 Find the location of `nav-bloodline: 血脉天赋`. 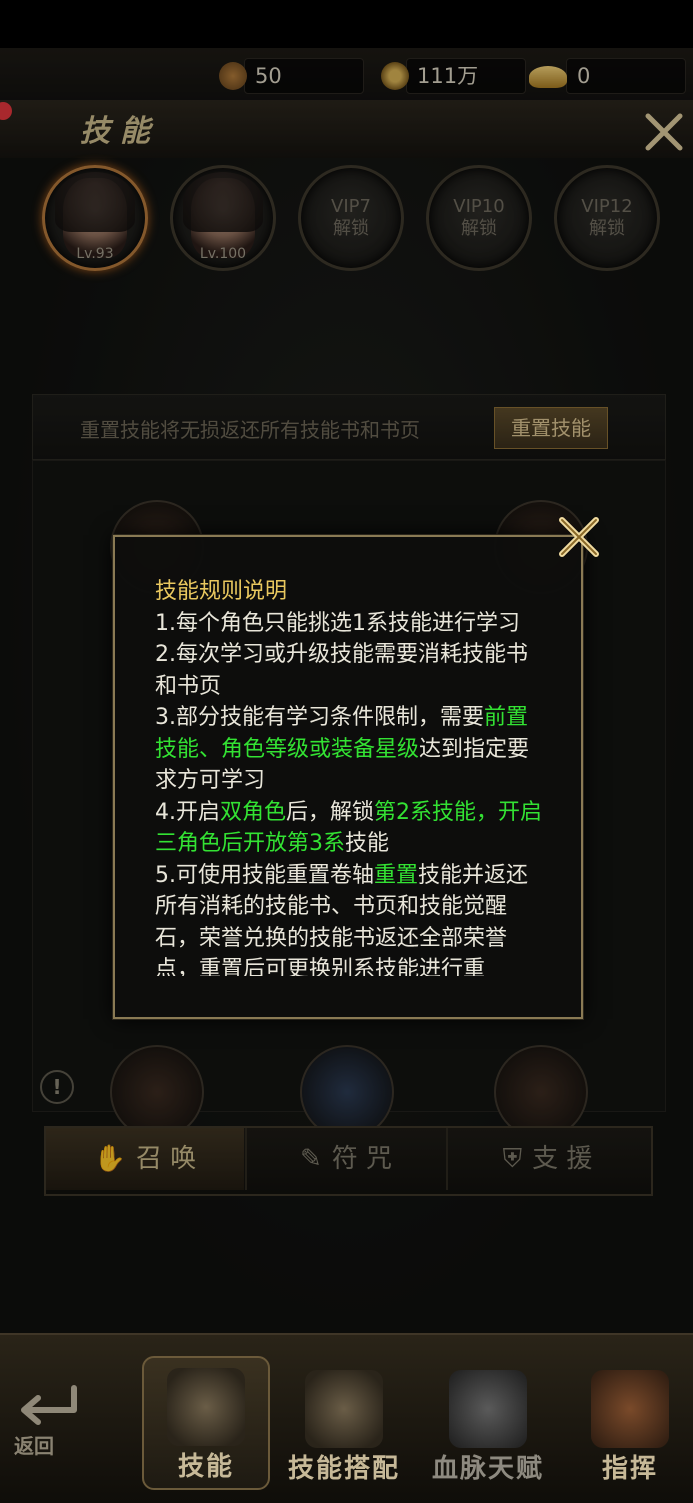

nav-bloodline: 血脉天赋 is located at coordinates (488, 1425).